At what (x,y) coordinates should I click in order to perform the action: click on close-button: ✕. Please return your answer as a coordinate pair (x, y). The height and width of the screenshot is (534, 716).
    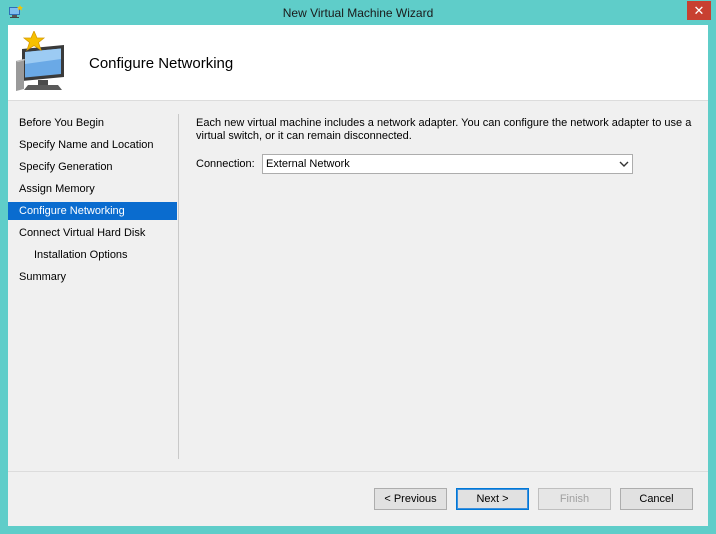
    Looking at the image, I should click on (699, 10).